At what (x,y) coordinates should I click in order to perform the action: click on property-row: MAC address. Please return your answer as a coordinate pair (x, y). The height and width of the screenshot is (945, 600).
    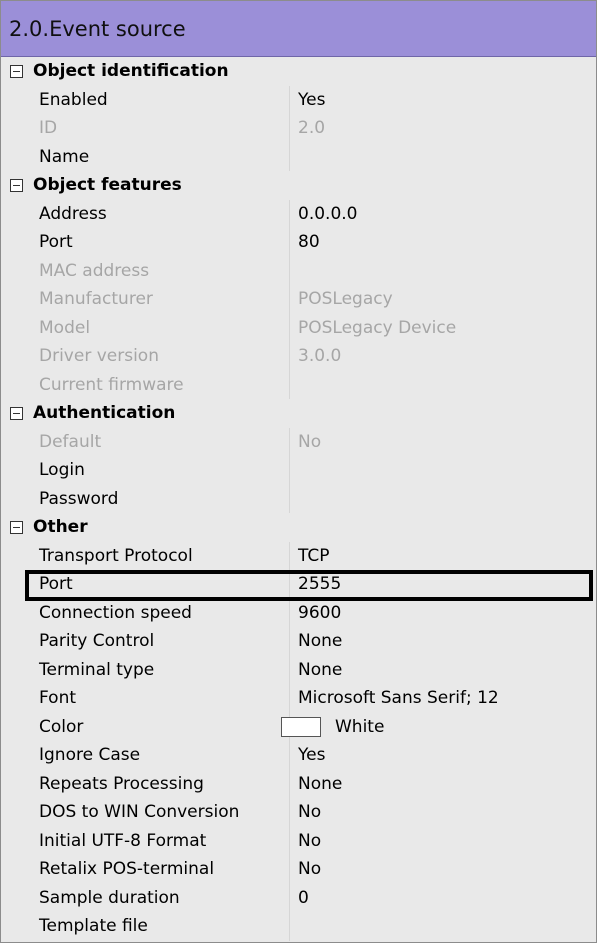
    Looking at the image, I should click on (298, 270).